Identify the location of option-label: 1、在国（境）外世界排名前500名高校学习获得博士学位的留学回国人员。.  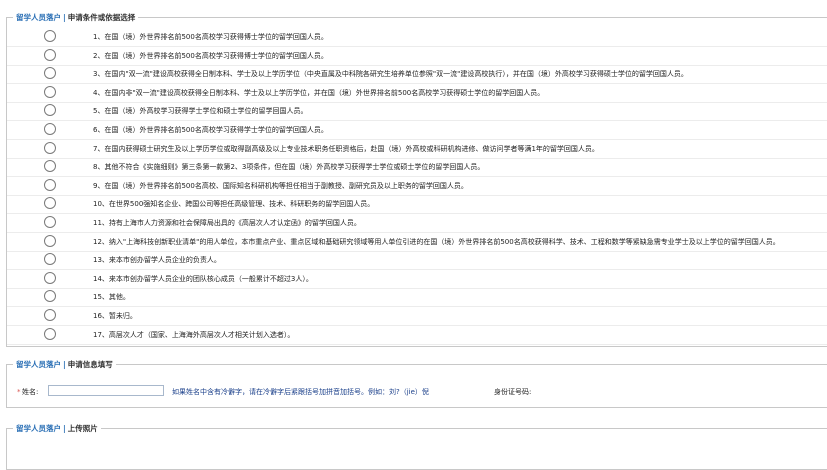
(210, 37).